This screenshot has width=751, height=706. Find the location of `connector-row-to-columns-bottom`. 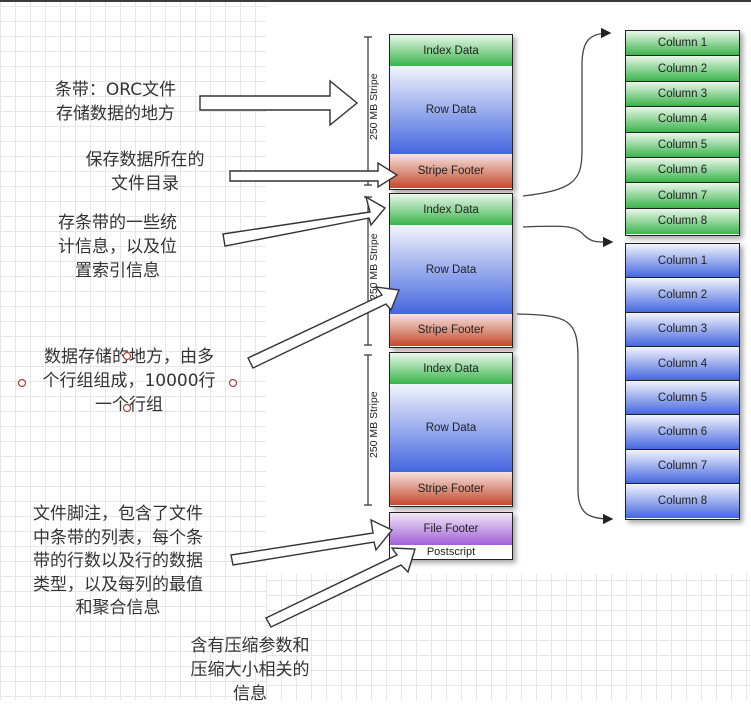

connector-row-to-columns-bottom is located at coordinates (565, 419).